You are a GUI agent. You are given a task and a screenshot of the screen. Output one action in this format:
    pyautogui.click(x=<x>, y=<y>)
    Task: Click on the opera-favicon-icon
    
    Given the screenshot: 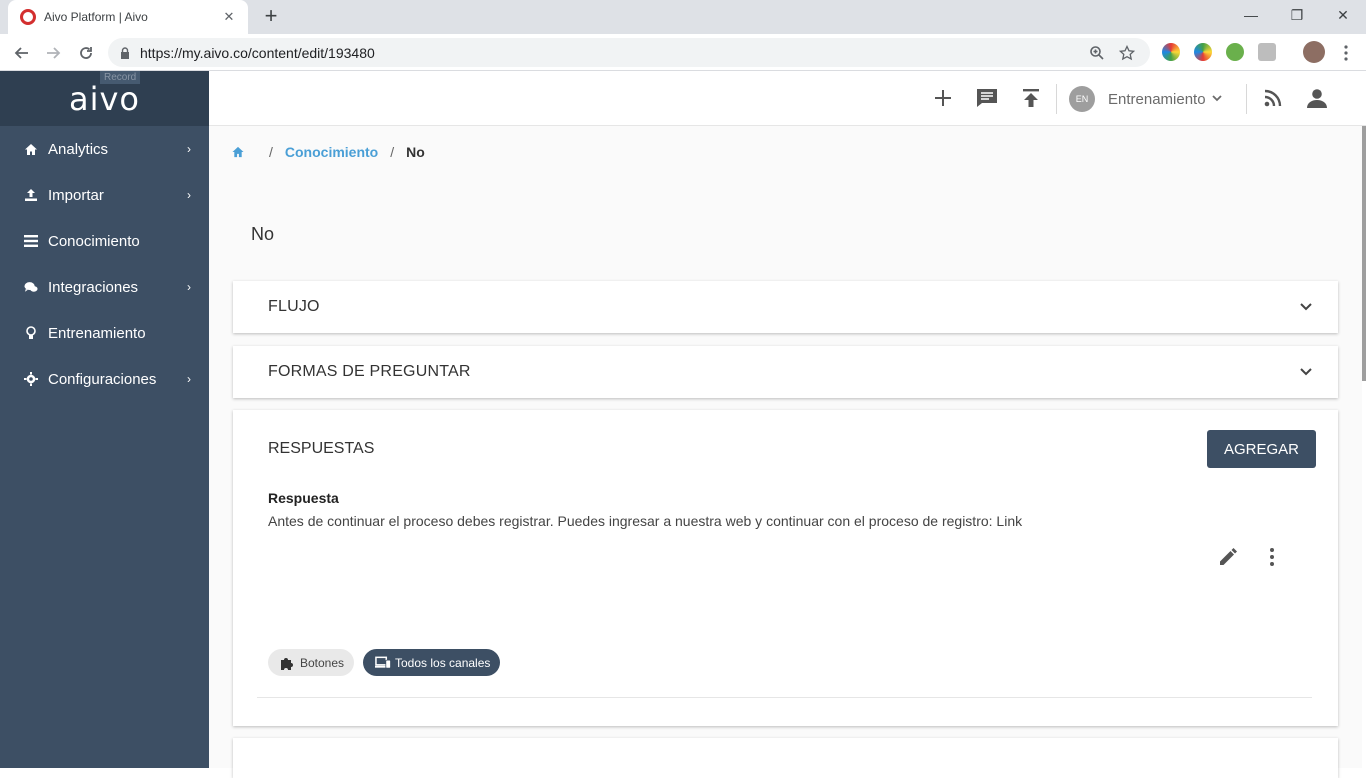 What is the action you would take?
    pyautogui.click(x=28, y=17)
    